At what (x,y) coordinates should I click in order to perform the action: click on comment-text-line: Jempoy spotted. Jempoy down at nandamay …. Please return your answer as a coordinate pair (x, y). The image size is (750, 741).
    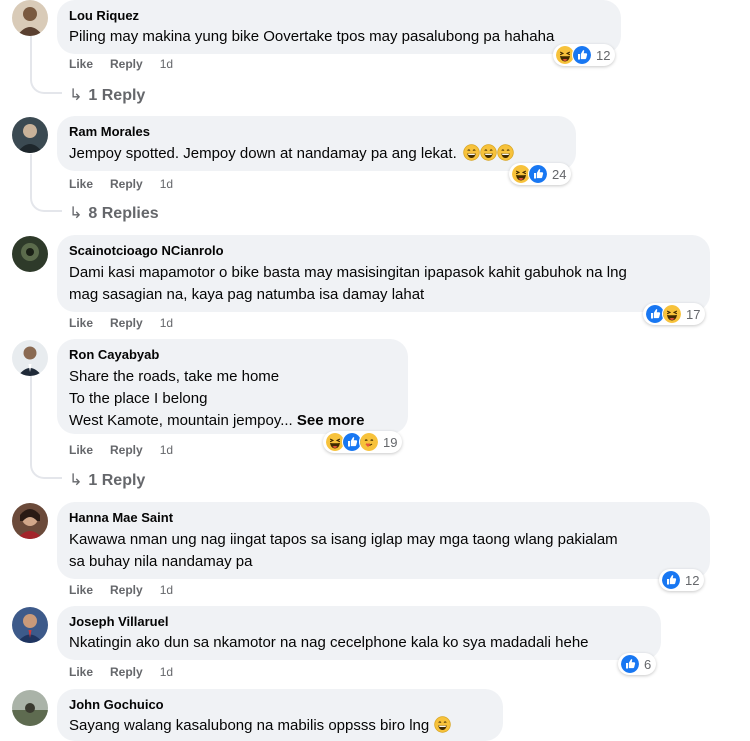
    Looking at the image, I should click on (263, 153).